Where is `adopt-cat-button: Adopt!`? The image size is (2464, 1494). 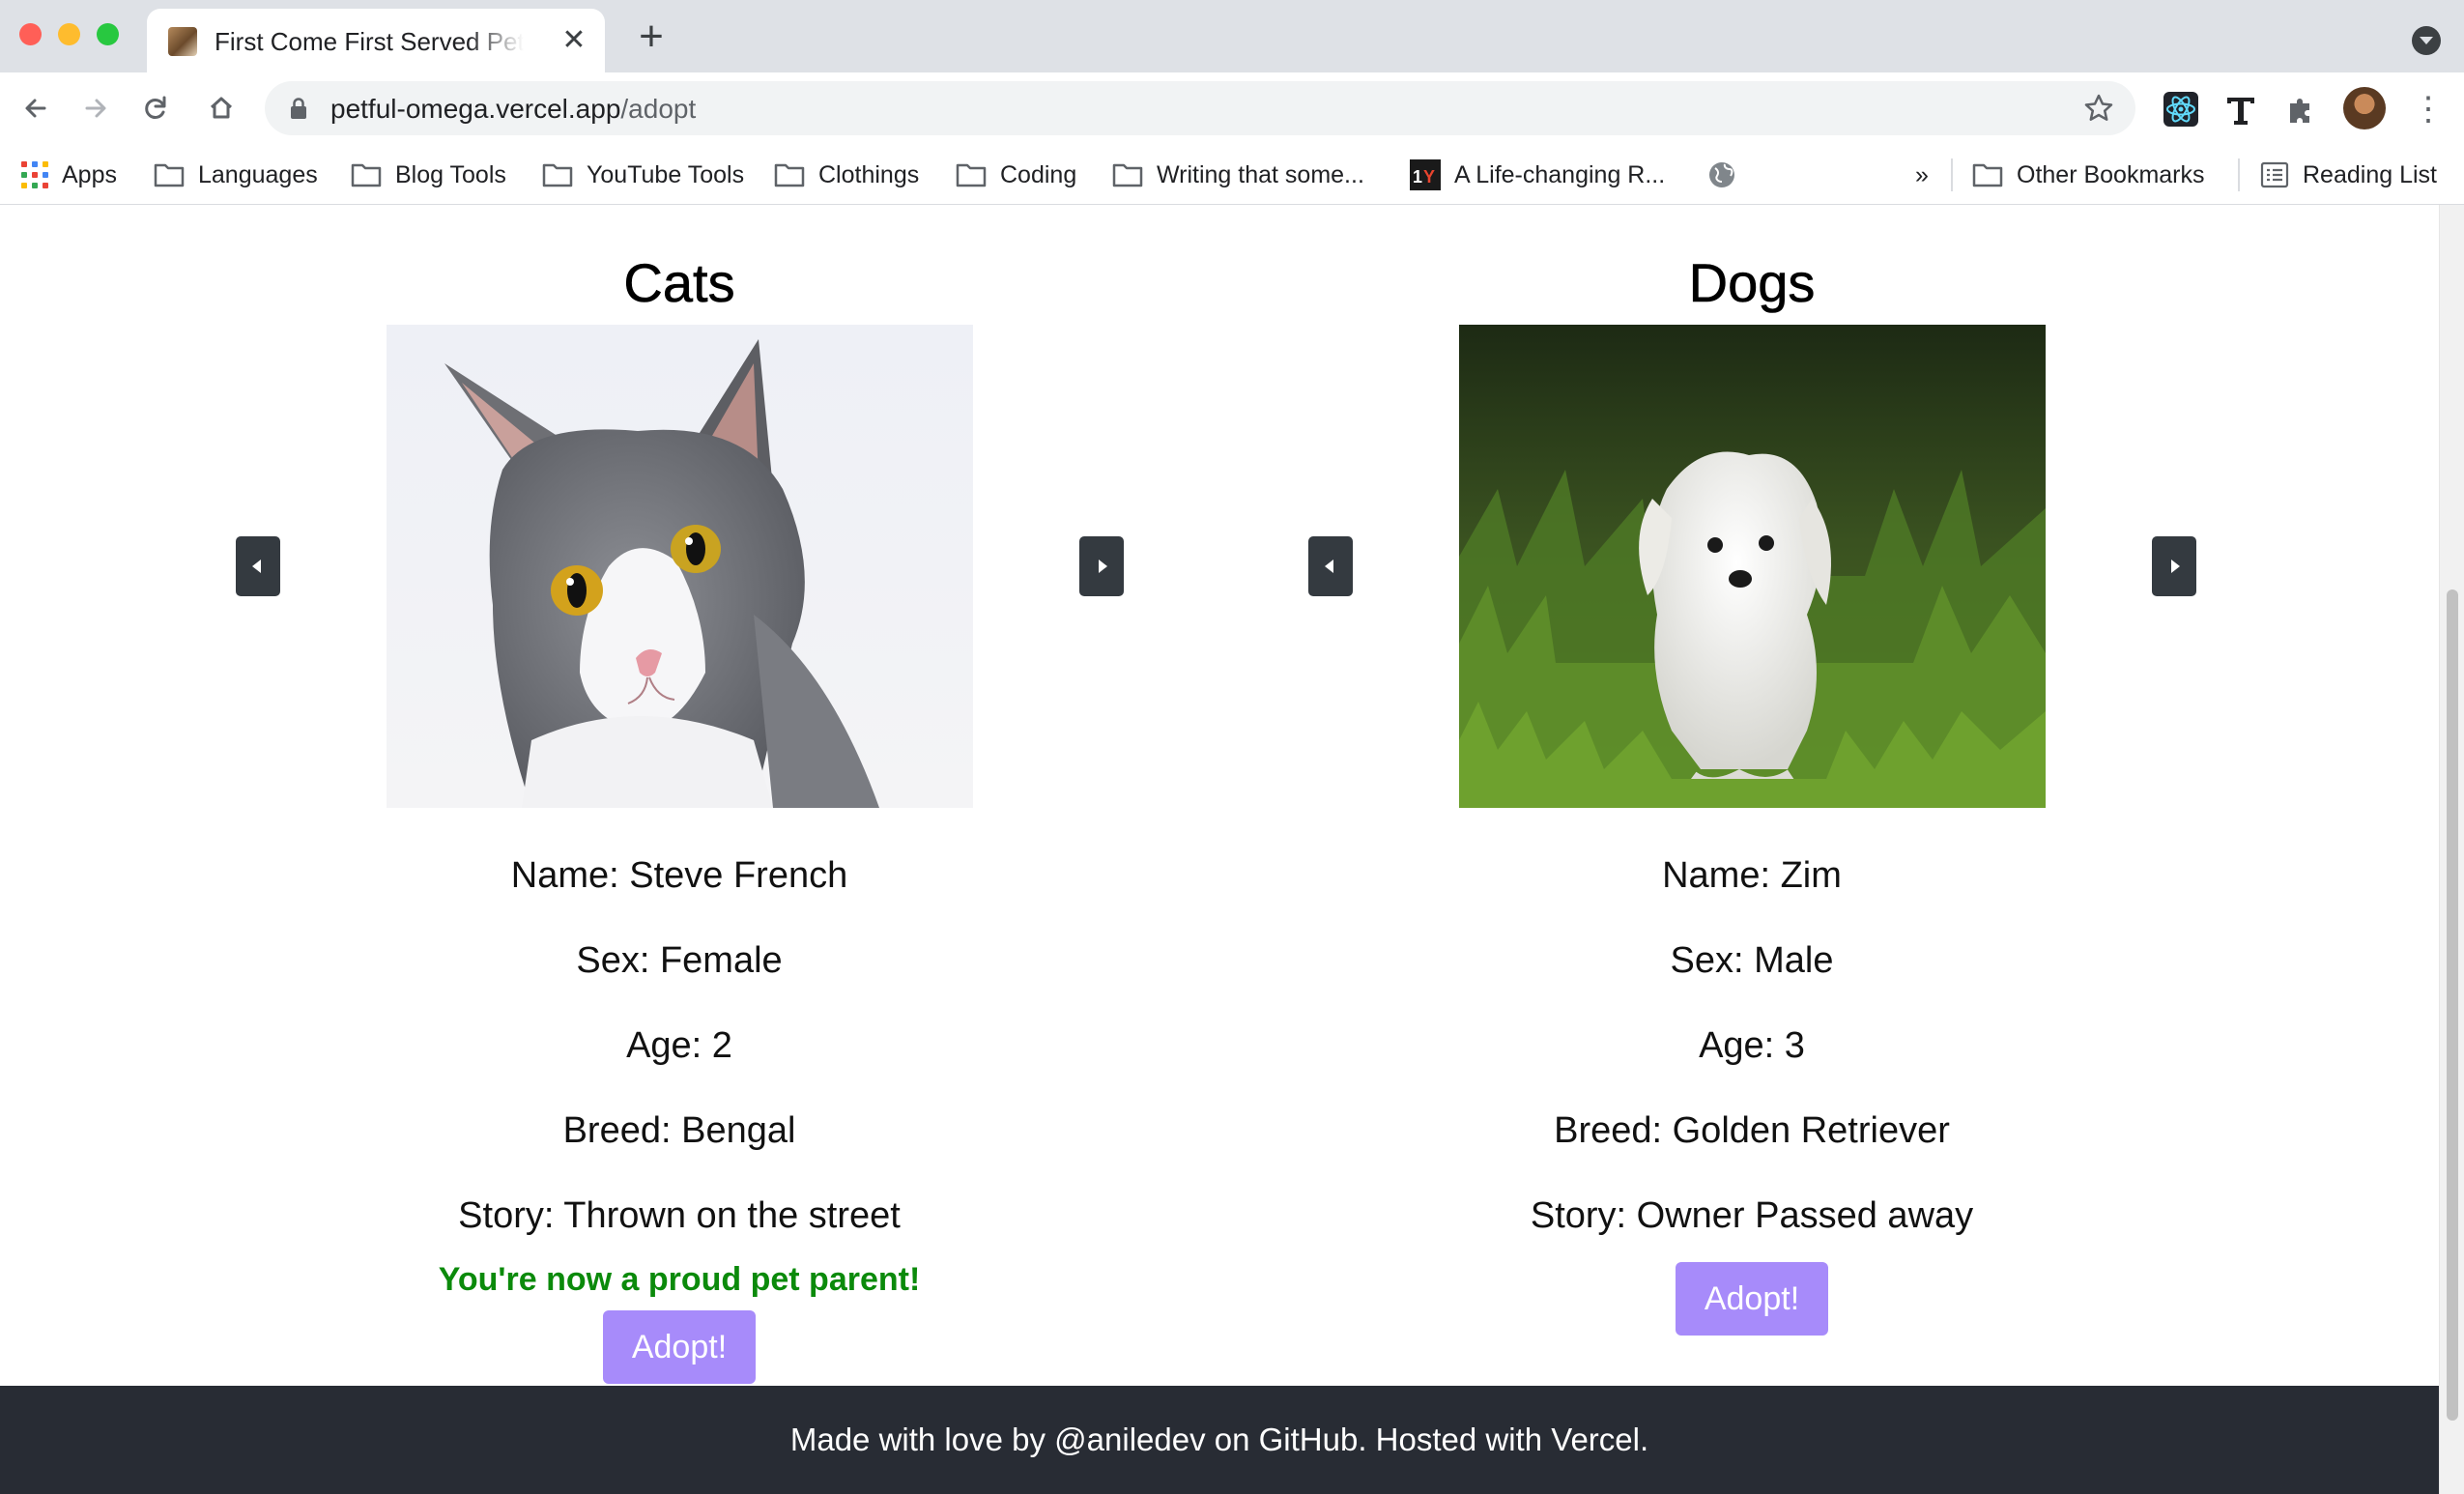
adopt-cat-button: Adopt! is located at coordinates (679, 1347).